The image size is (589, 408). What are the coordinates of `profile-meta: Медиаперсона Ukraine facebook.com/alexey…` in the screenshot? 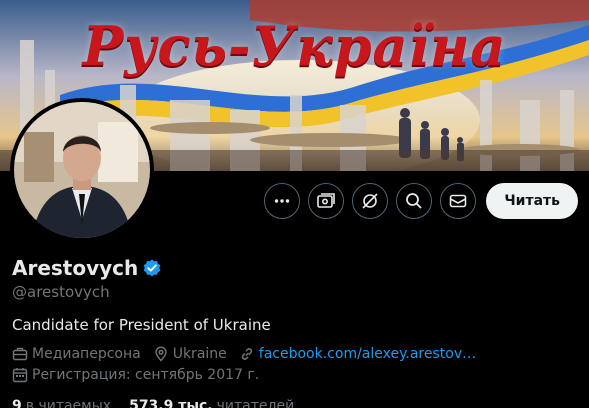 It's located at (250, 354).